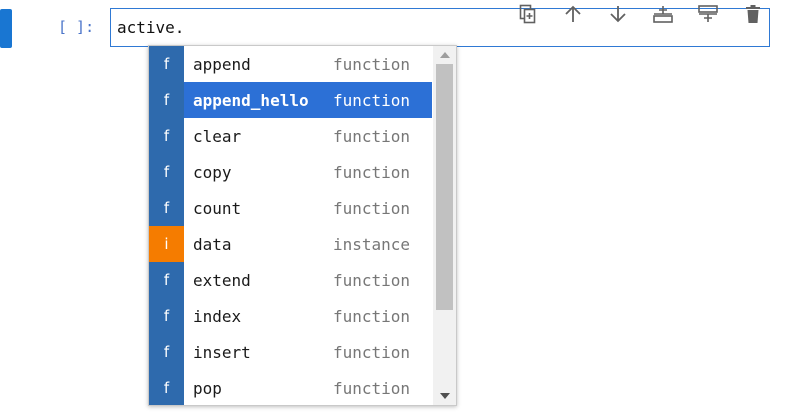  Describe the element at coordinates (290, 280) in the screenshot. I see `completion-item: f extend function` at that location.